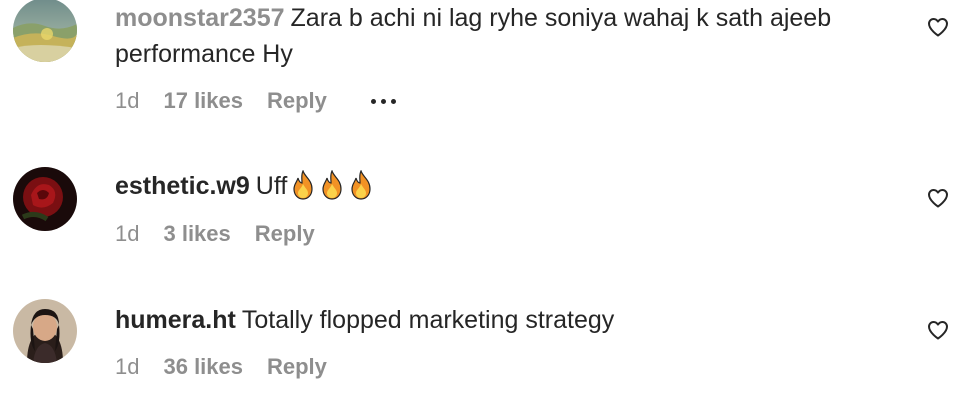  Describe the element at coordinates (182, 186) in the screenshot. I see `comment-username: esthetic.w9` at that location.